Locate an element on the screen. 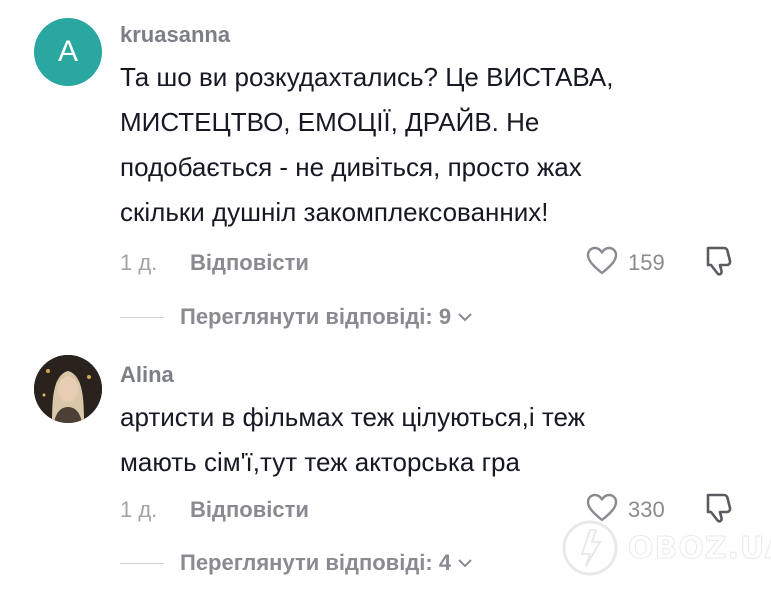 The width and height of the screenshot is (771, 600). user-photo-icon is located at coordinates (68, 389).